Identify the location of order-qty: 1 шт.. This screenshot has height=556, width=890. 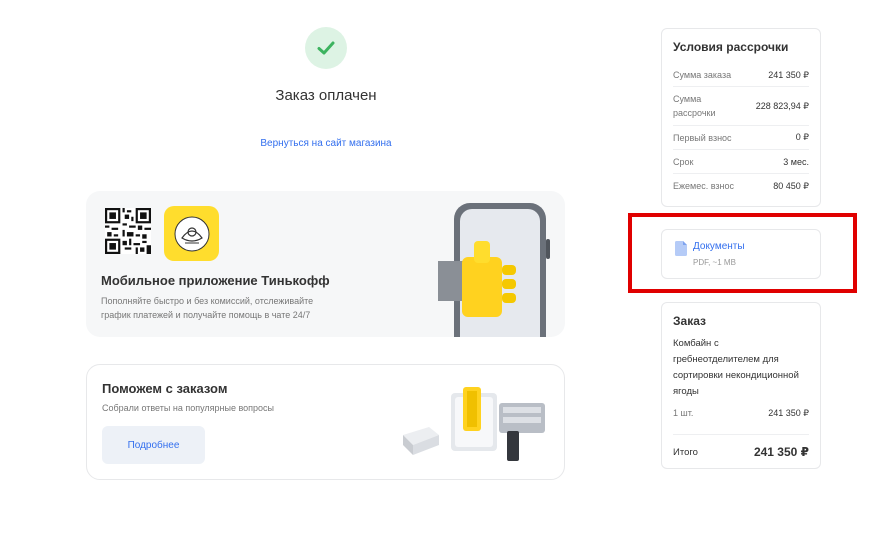
(683, 413).